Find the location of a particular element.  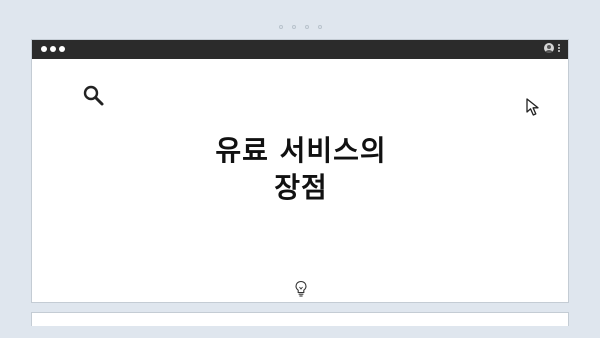

title-bar-actions is located at coordinates (552, 48).